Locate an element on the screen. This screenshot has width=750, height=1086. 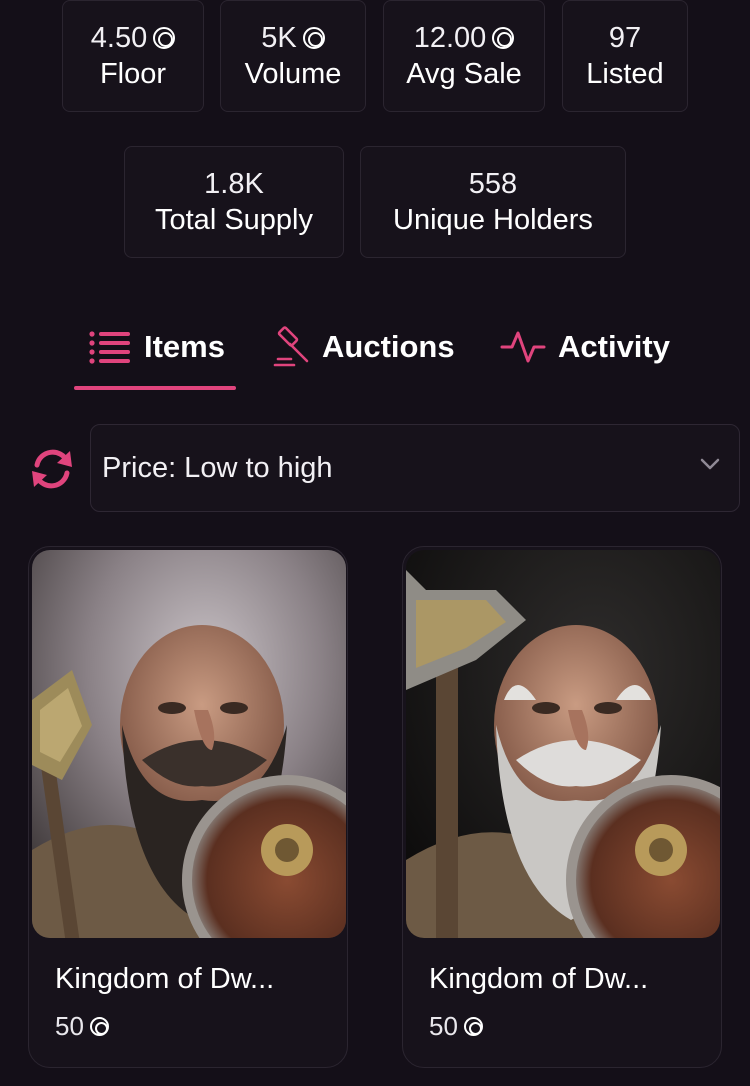
sort-dropdown: Price: Low to high is located at coordinates (415, 468).